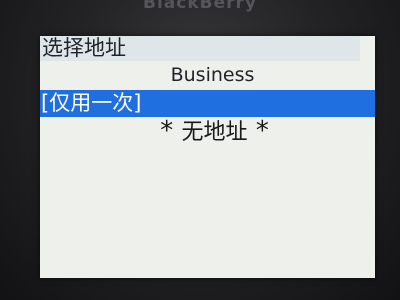 This screenshot has height=300, width=400. I want to click on address-type-label: Business, so click(212, 75).